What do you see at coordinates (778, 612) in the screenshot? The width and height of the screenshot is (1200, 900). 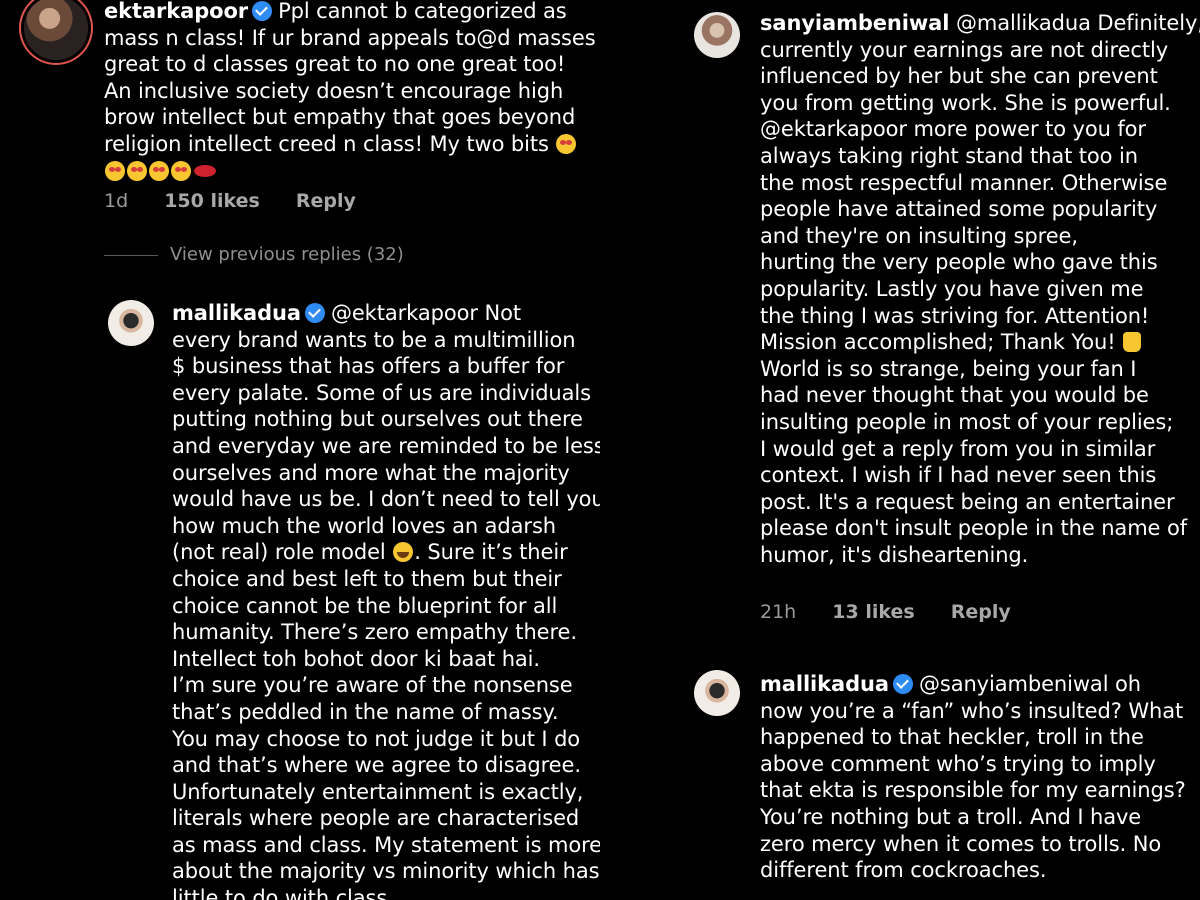 I see `comment-timestamp: 21h` at bounding box center [778, 612].